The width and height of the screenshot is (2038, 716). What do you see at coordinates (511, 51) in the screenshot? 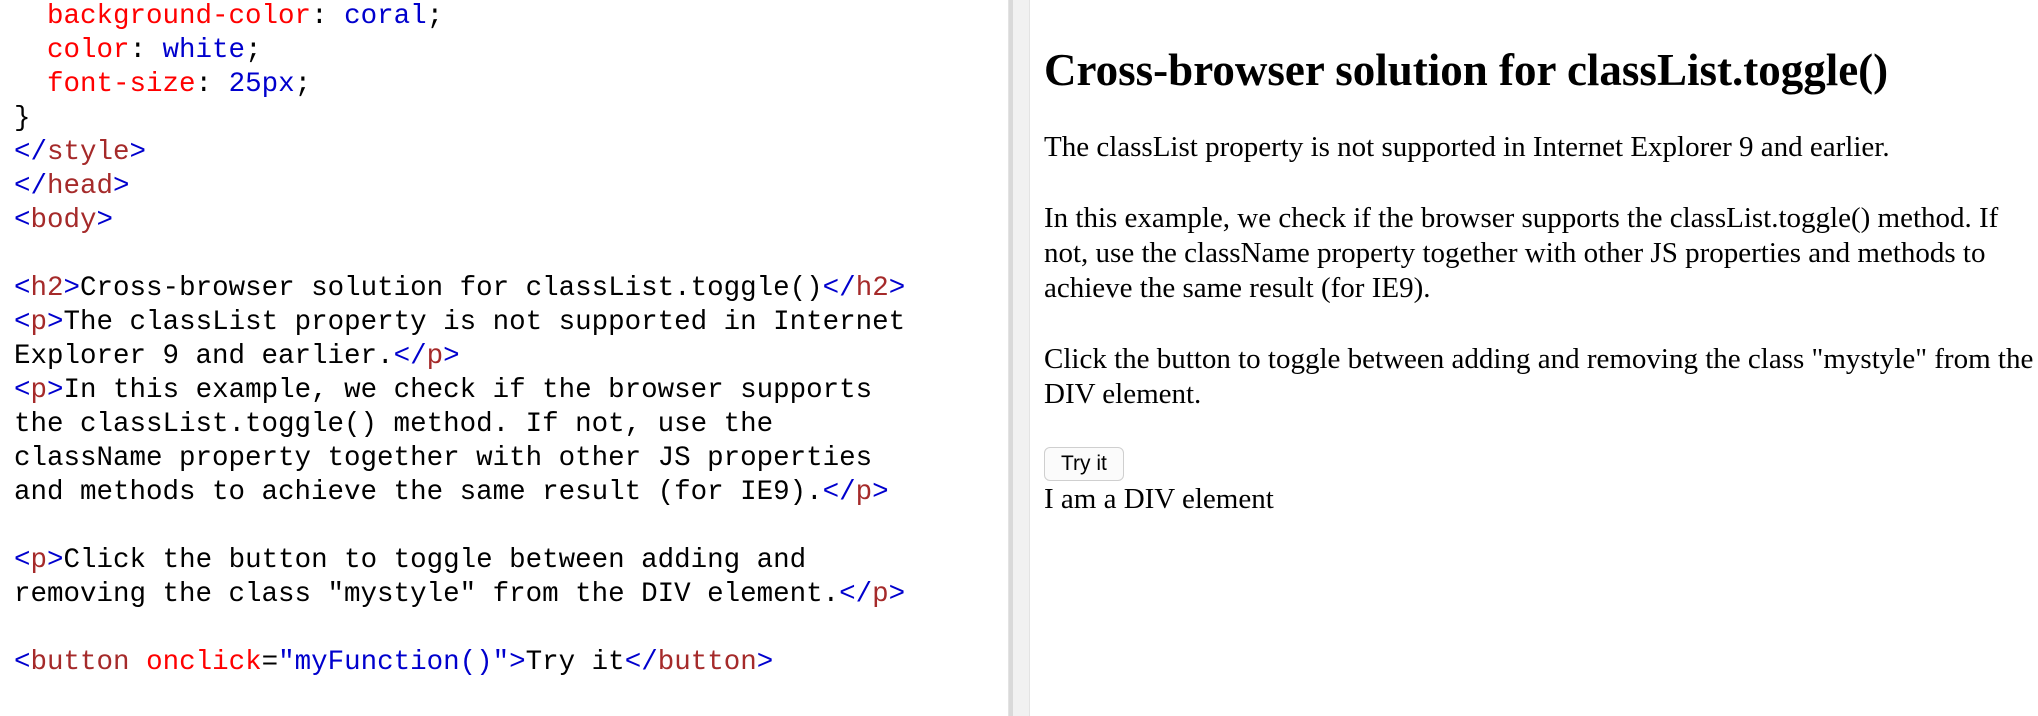
I see `code-line: color: white;` at bounding box center [511, 51].